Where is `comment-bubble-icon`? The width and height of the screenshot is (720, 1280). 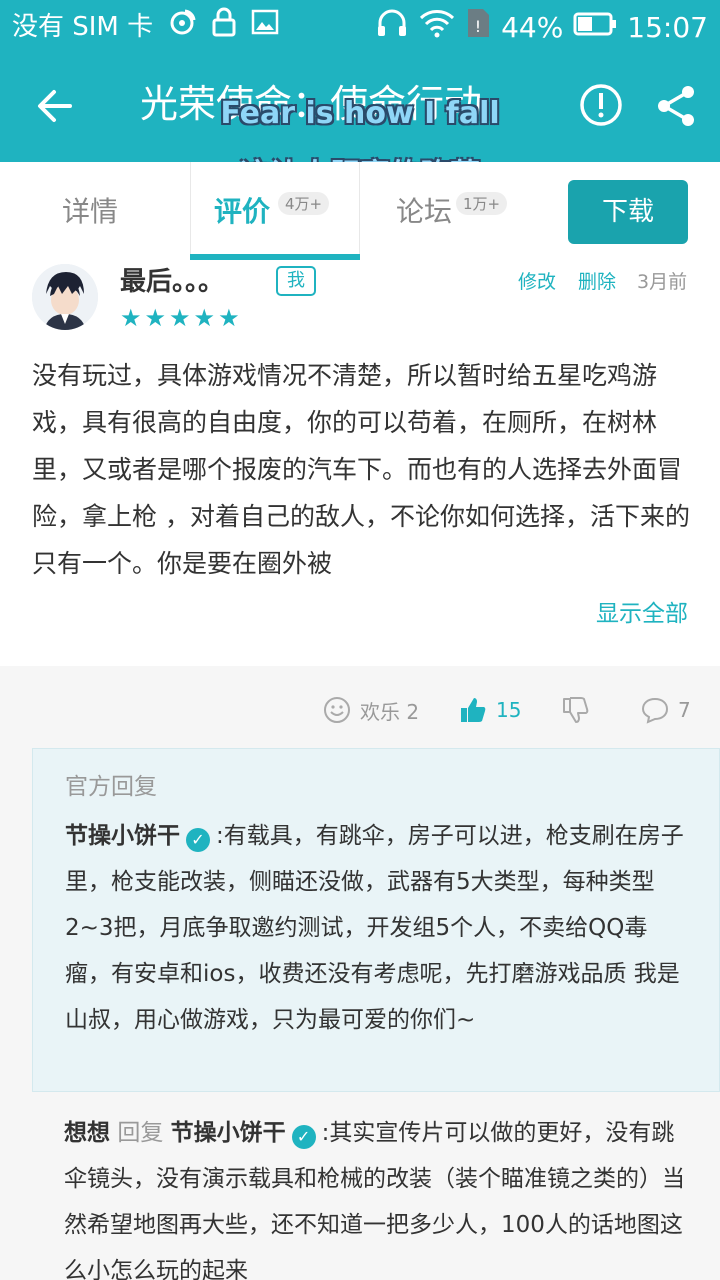
comment-bubble-icon is located at coordinates (655, 710).